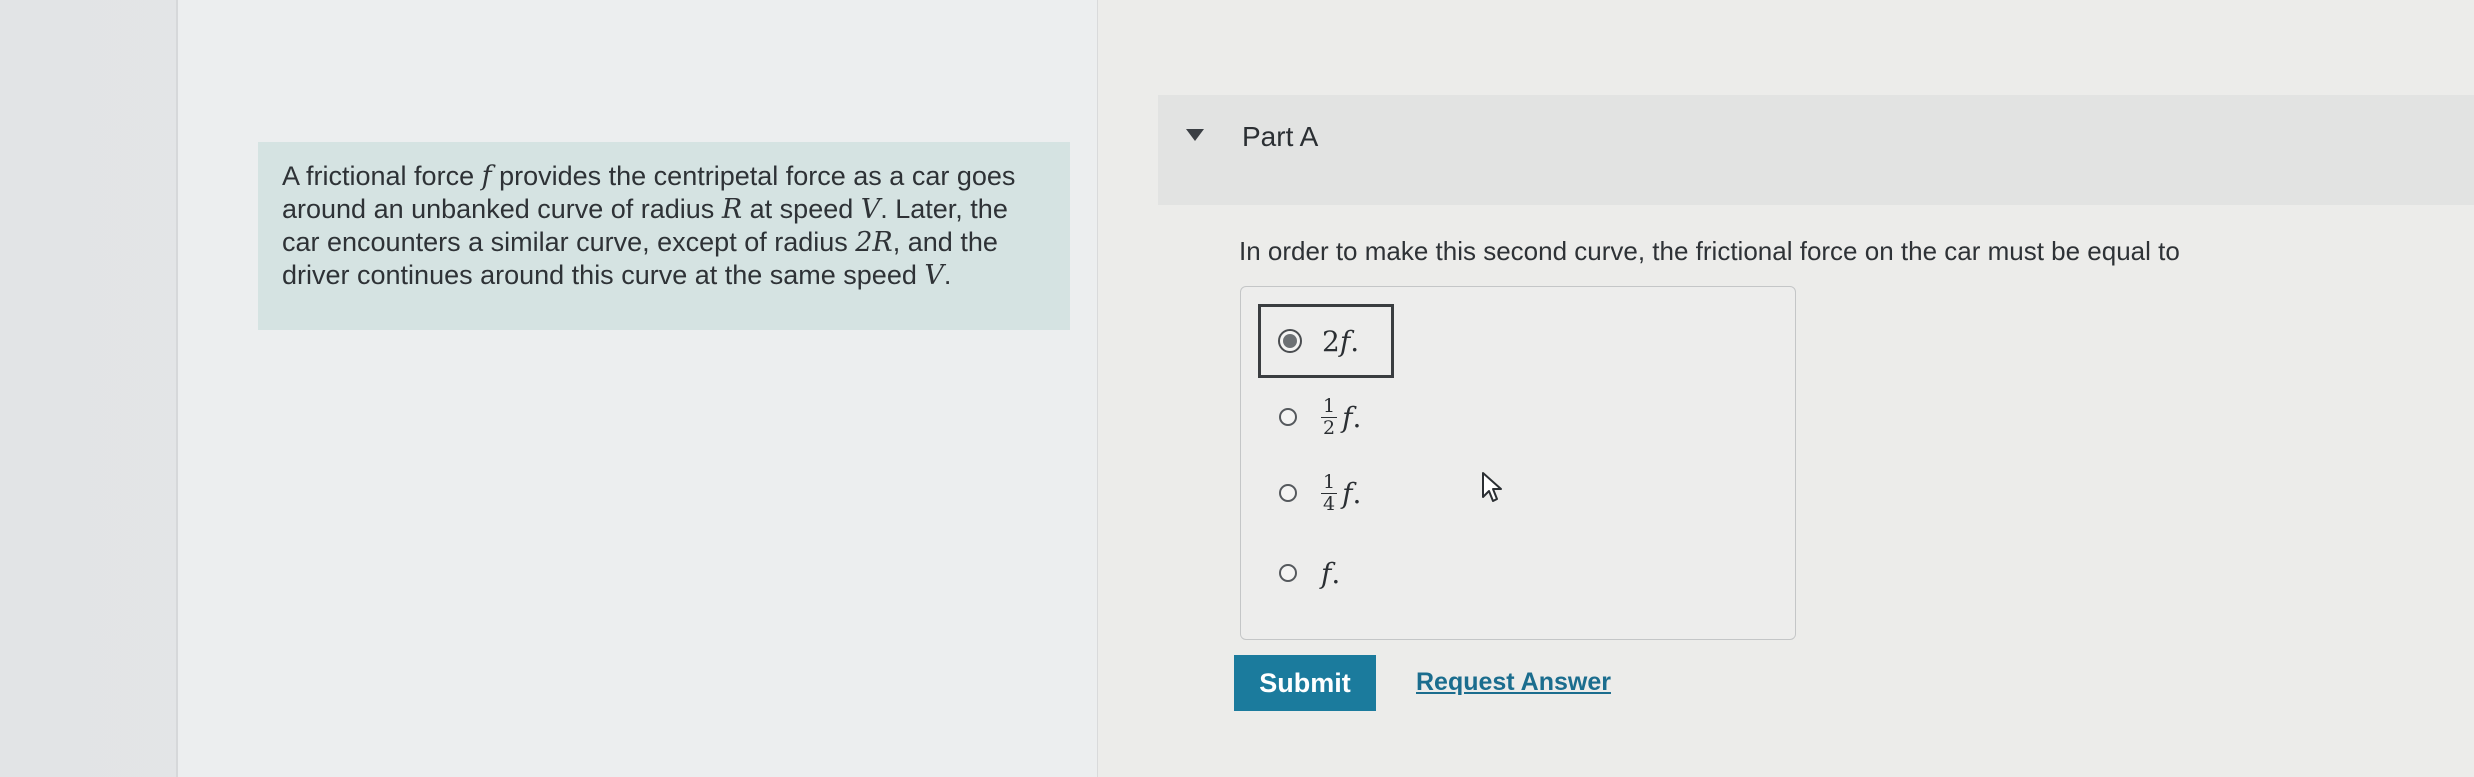 This screenshot has height=777, width=2474. What do you see at coordinates (1299, 573) in the screenshot?
I see `option-f: f.` at bounding box center [1299, 573].